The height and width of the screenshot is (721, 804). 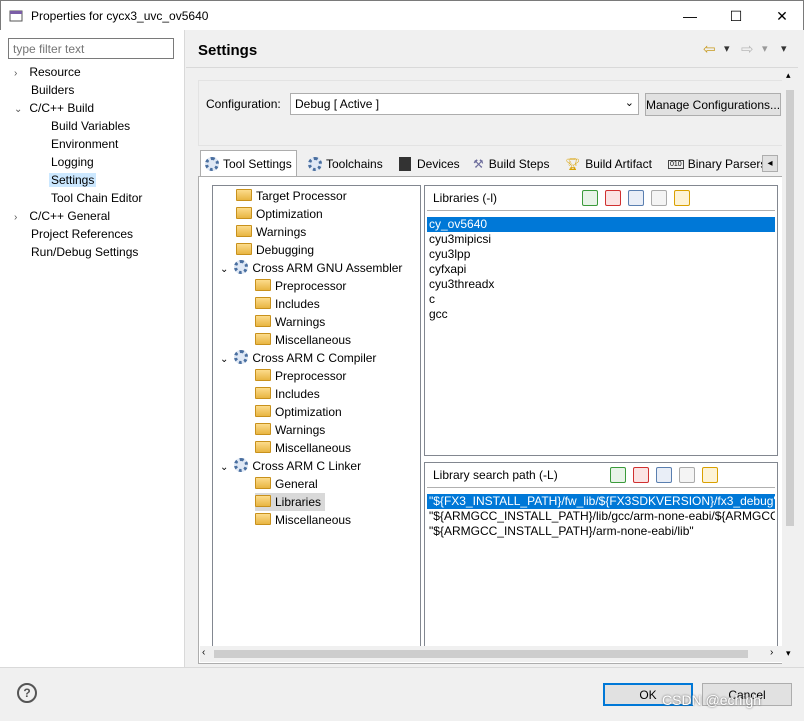 I want to click on close-button: ✕, so click(x=781, y=16).